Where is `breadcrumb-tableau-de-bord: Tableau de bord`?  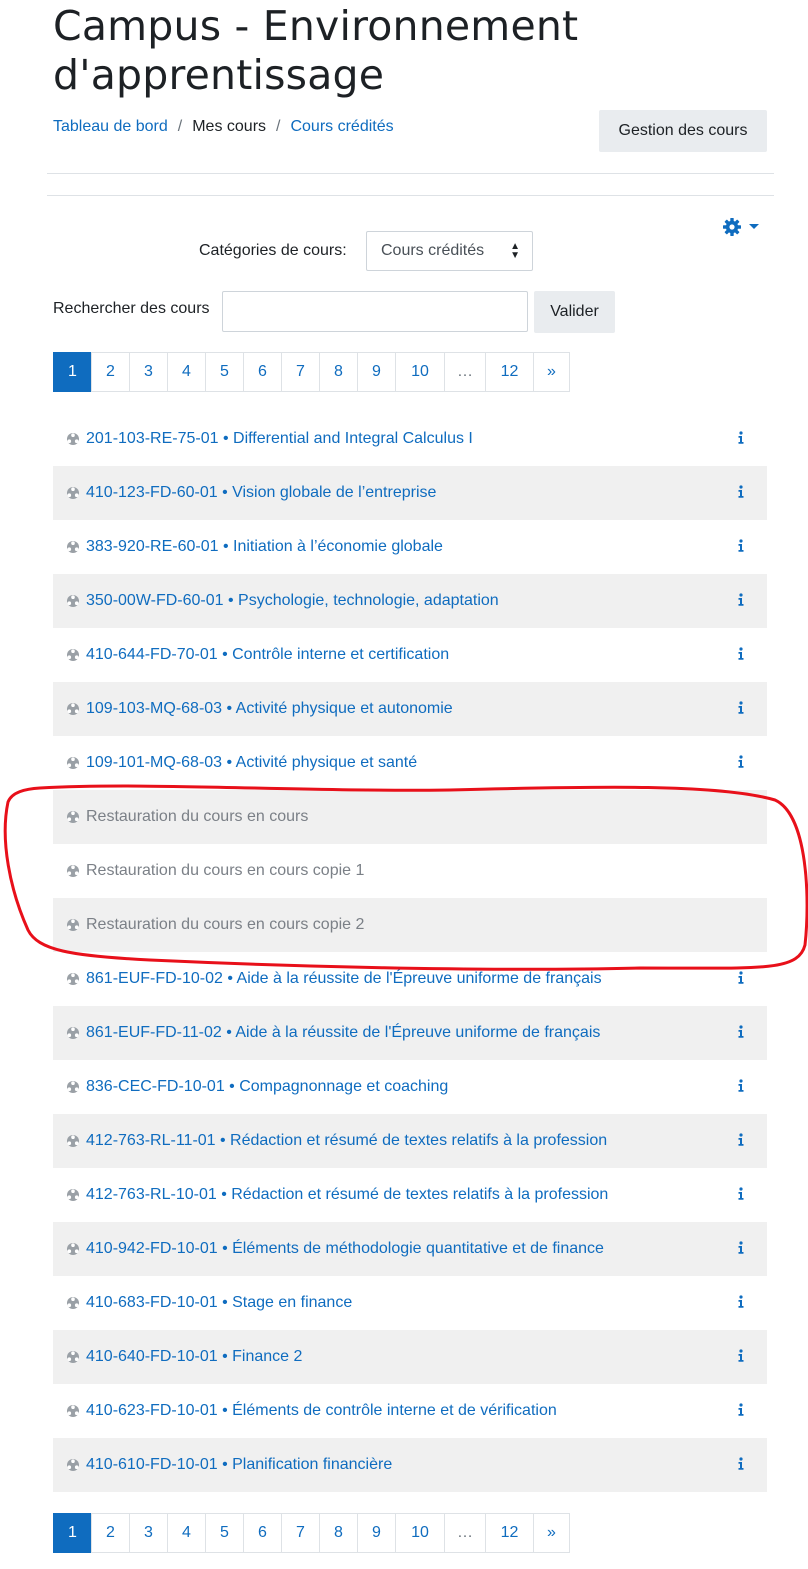 breadcrumb-tableau-de-bord: Tableau de bord is located at coordinates (110, 127).